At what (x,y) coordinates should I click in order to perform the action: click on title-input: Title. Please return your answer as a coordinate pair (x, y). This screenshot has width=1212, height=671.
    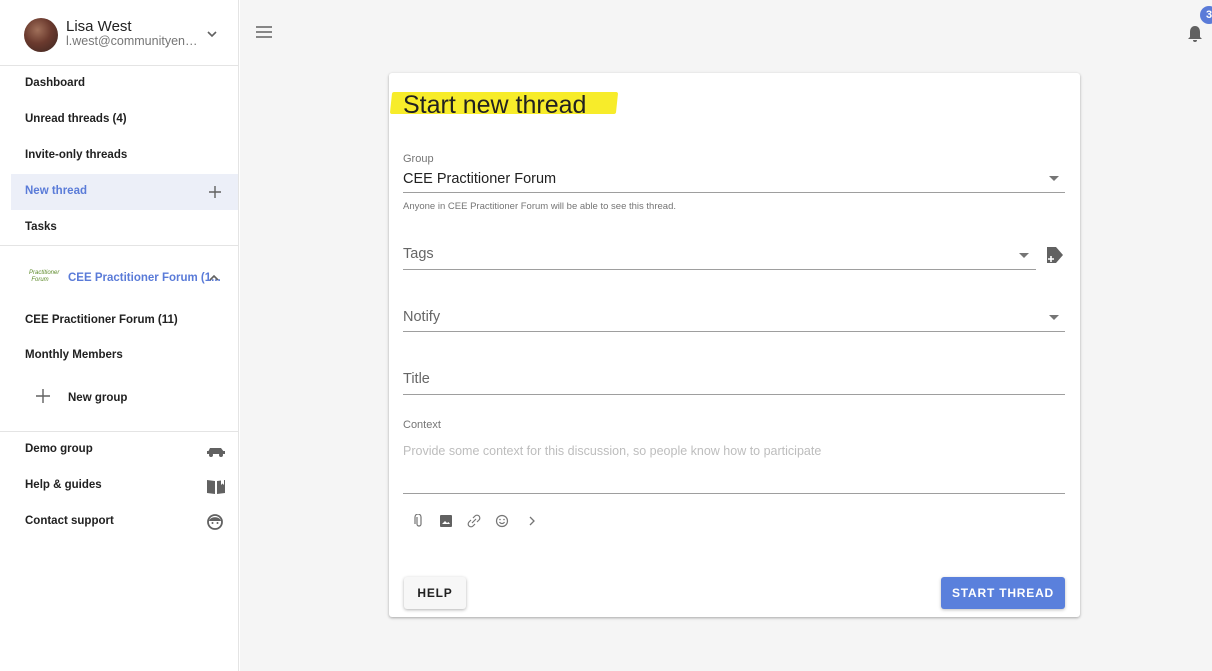
    Looking at the image, I should click on (416, 379).